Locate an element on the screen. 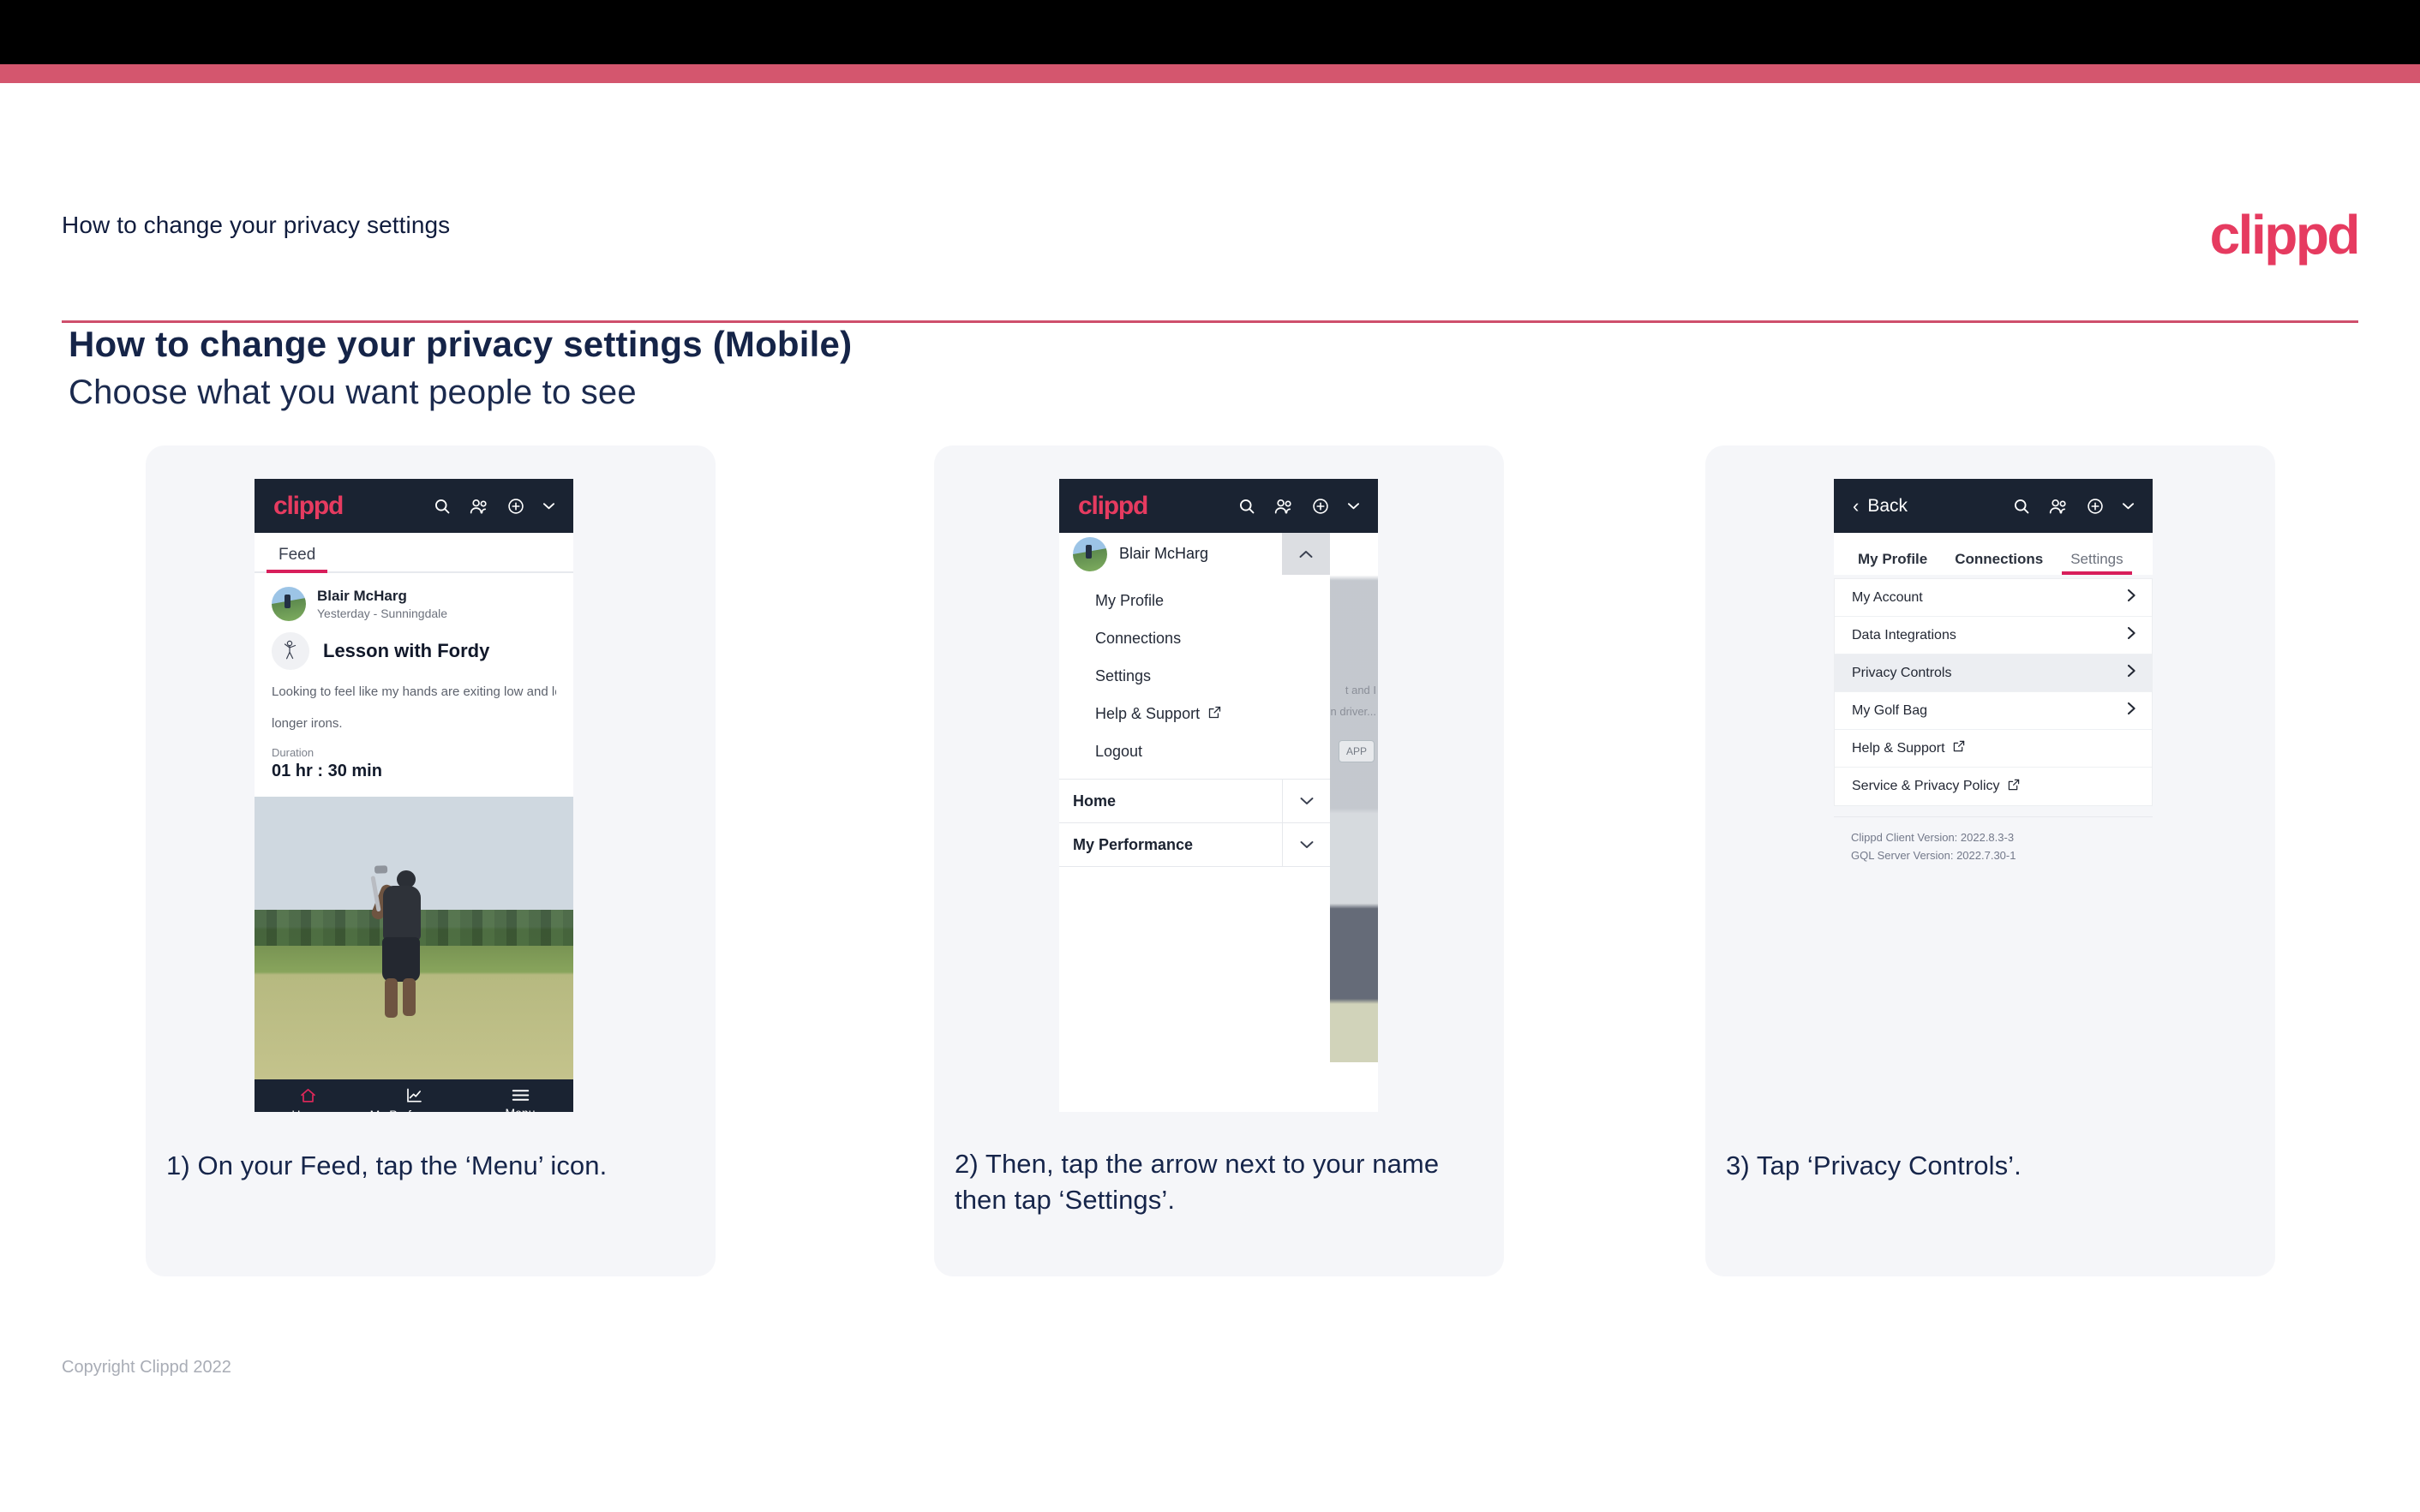 The height and width of the screenshot is (1512, 2420). hamburger-menu-icon is located at coordinates (521, 1096).